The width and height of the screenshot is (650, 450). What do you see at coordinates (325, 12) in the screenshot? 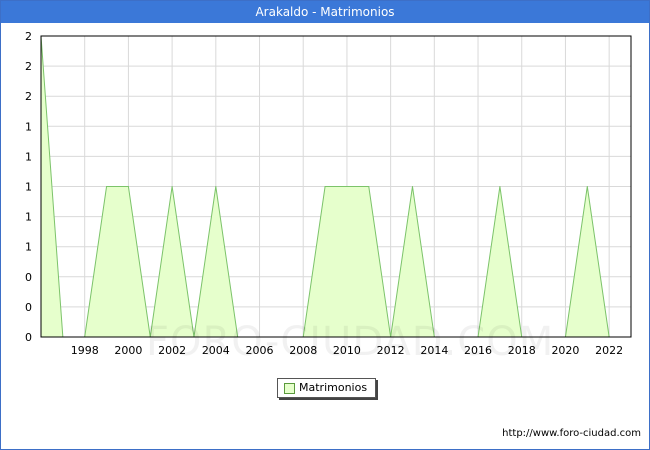
I see `chart-title: Arakaldo - Matrimonios` at bounding box center [325, 12].